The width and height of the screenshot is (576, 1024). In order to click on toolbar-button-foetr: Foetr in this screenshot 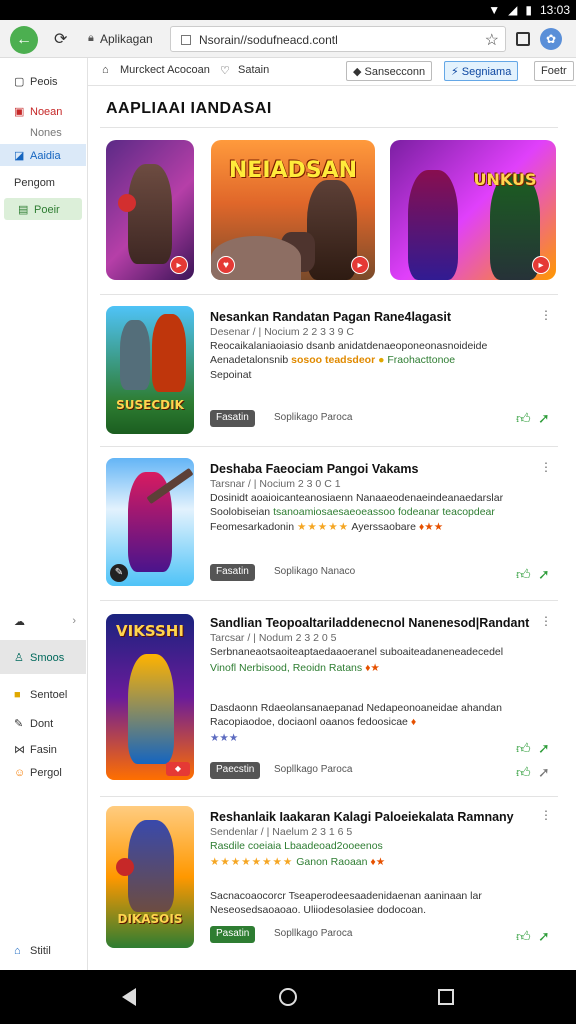, I will do `click(554, 71)`.